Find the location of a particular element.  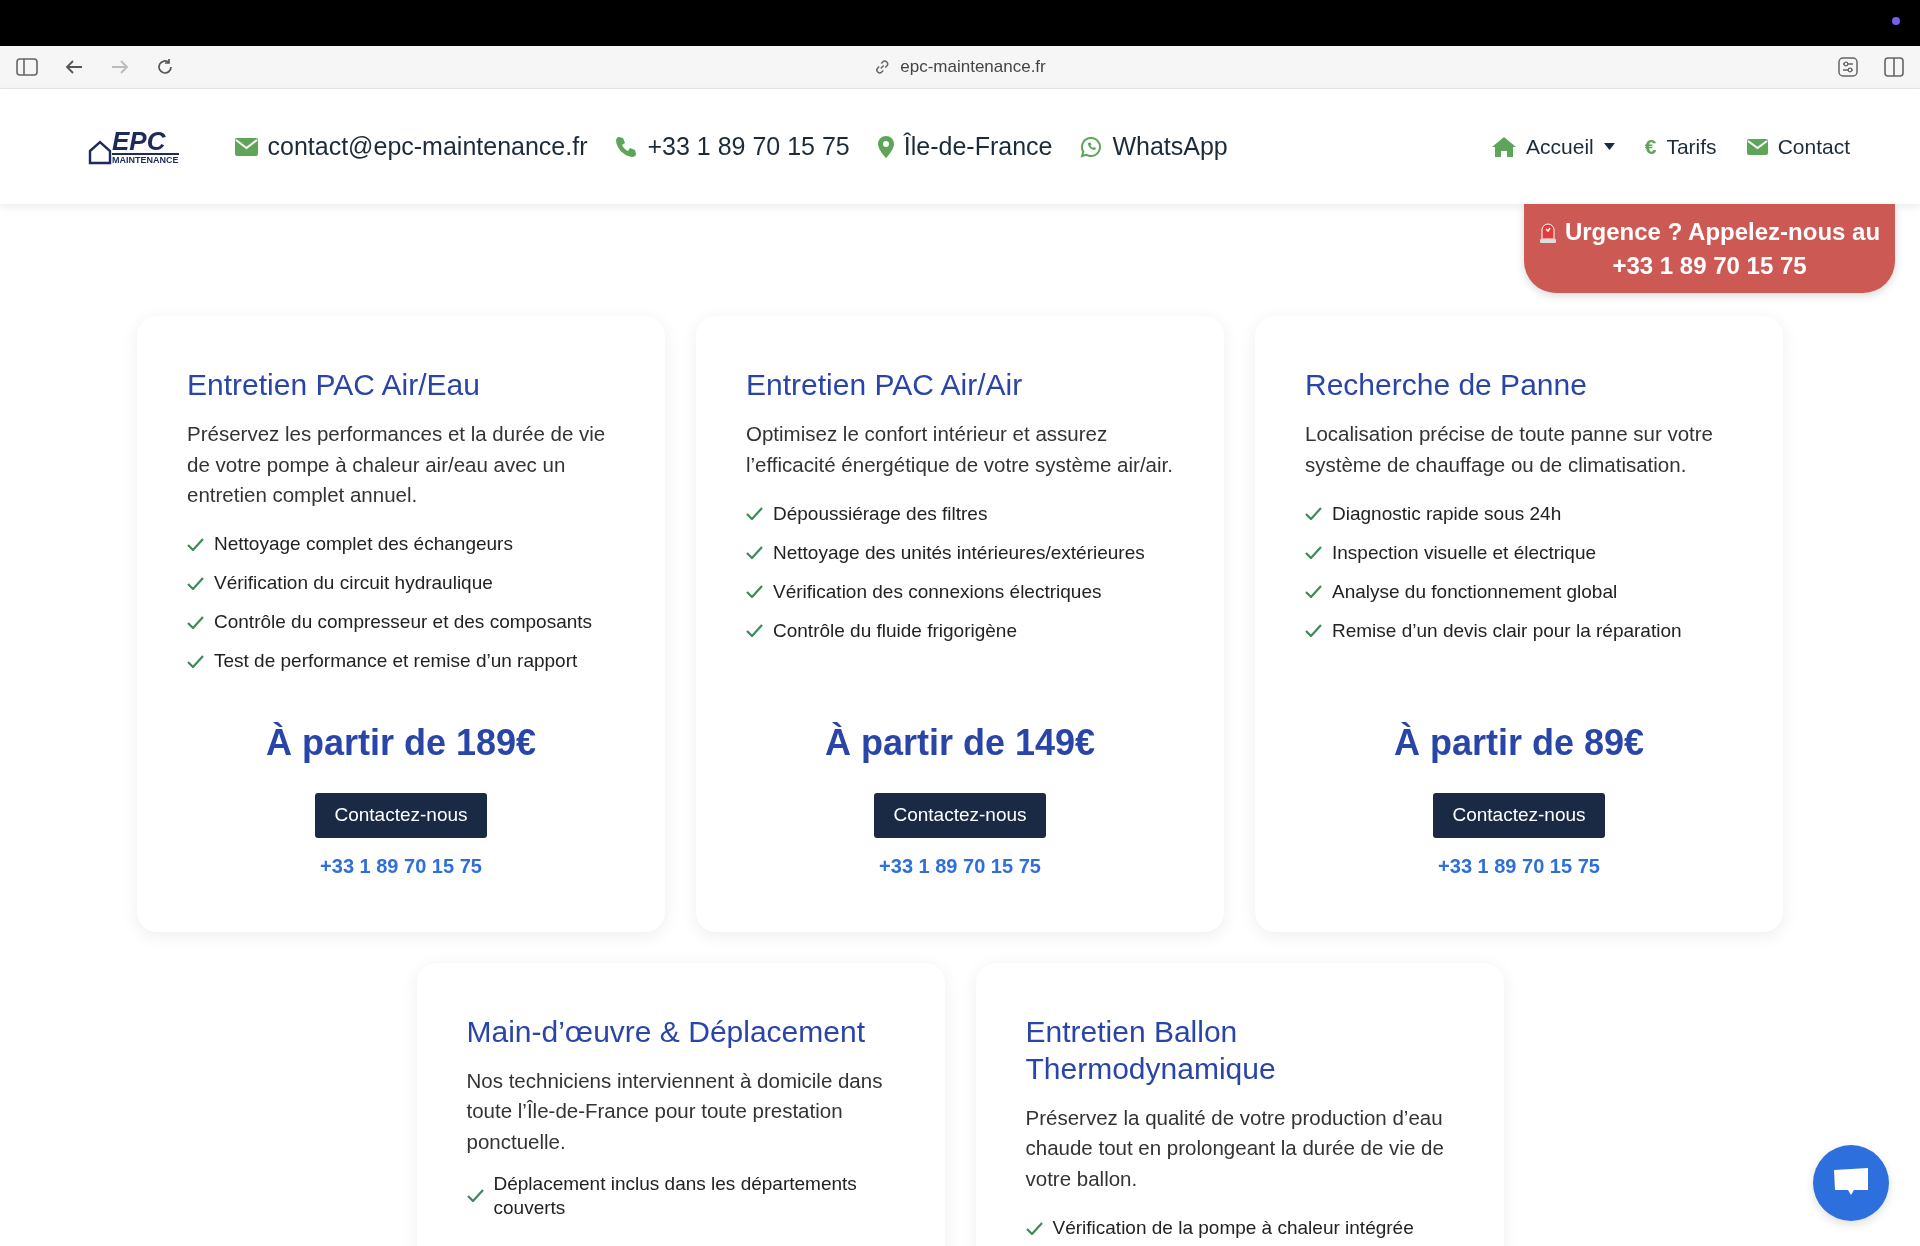

feature-text: Contrôle du compresseur et des composants is located at coordinates (403, 622).